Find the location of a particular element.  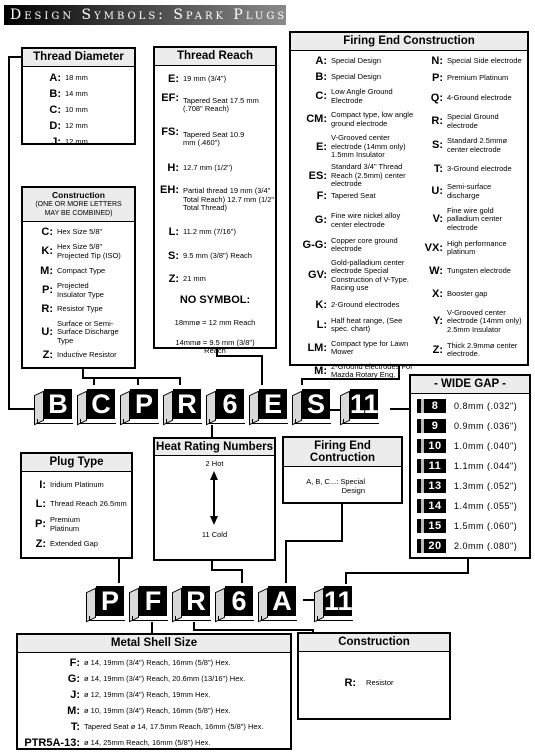

list-item: VX: High performance platinum is located at coordinates (465, 247).